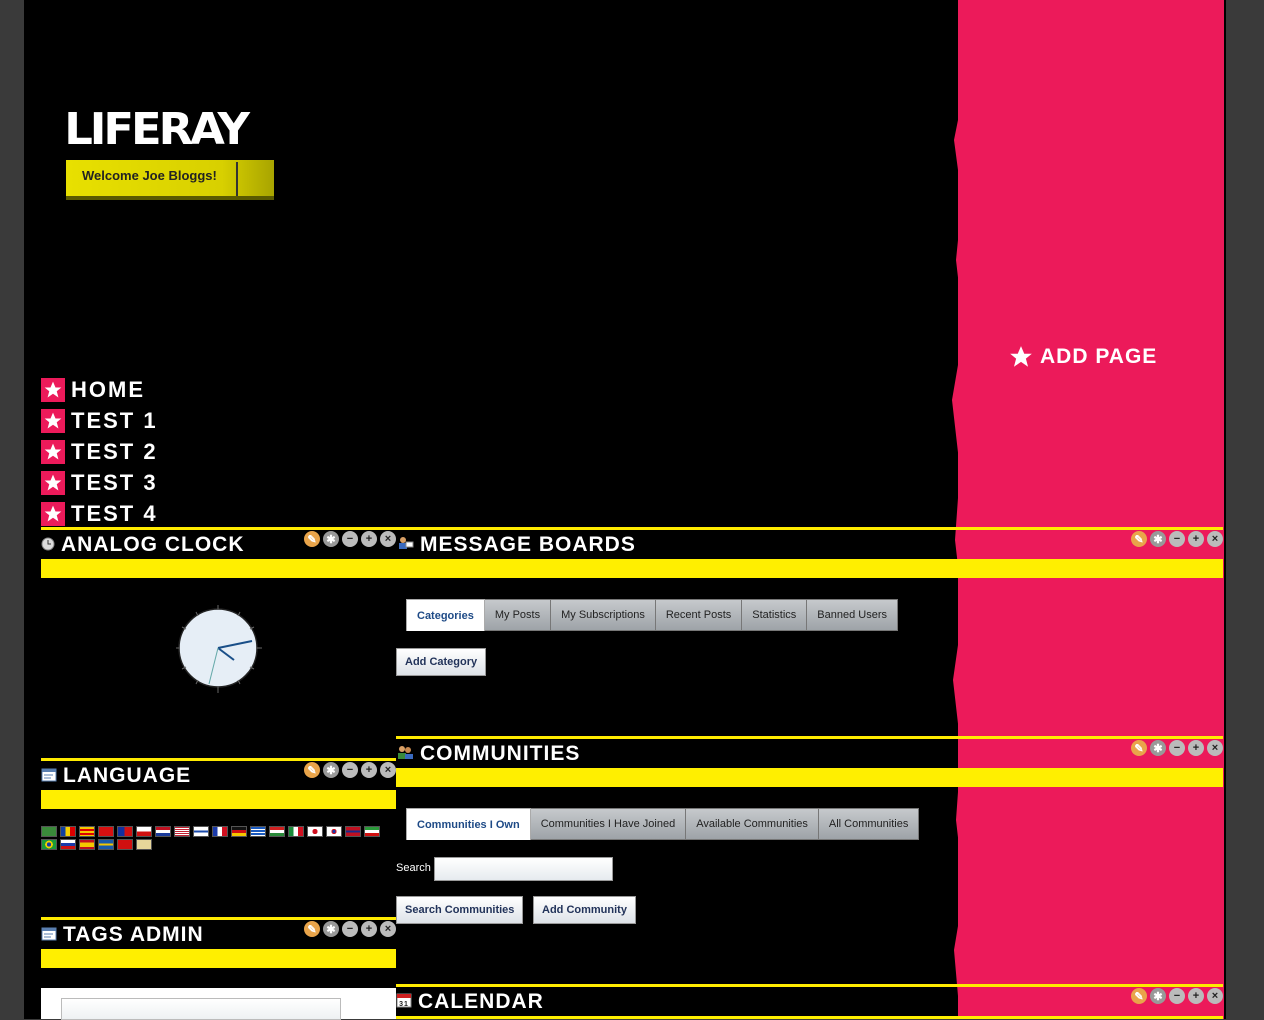 The height and width of the screenshot is (1020, 1264). Describe the element at coordinates (163, 831) in the screenshot. I see `flag-icon-nl` at that location.